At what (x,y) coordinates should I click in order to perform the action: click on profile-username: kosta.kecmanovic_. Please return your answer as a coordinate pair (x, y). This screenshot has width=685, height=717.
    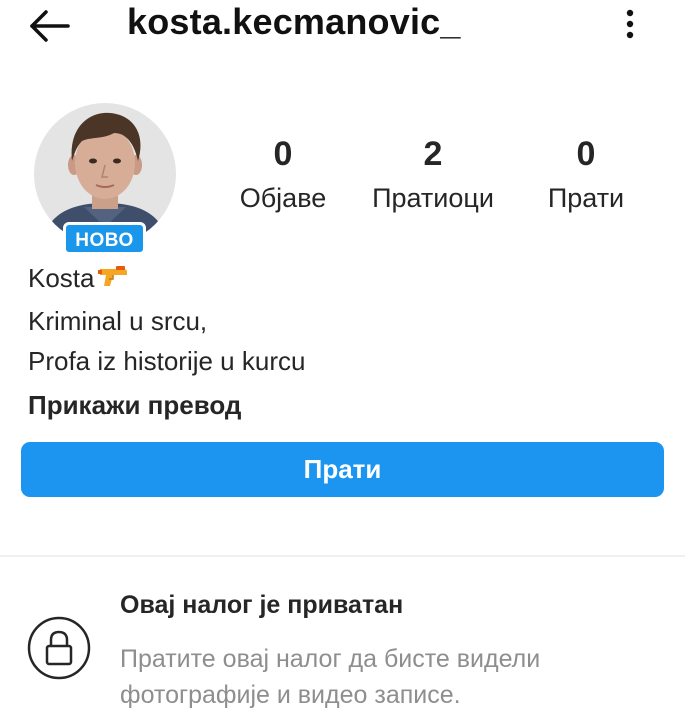
    Looking at the image, I should click on (294, 21).